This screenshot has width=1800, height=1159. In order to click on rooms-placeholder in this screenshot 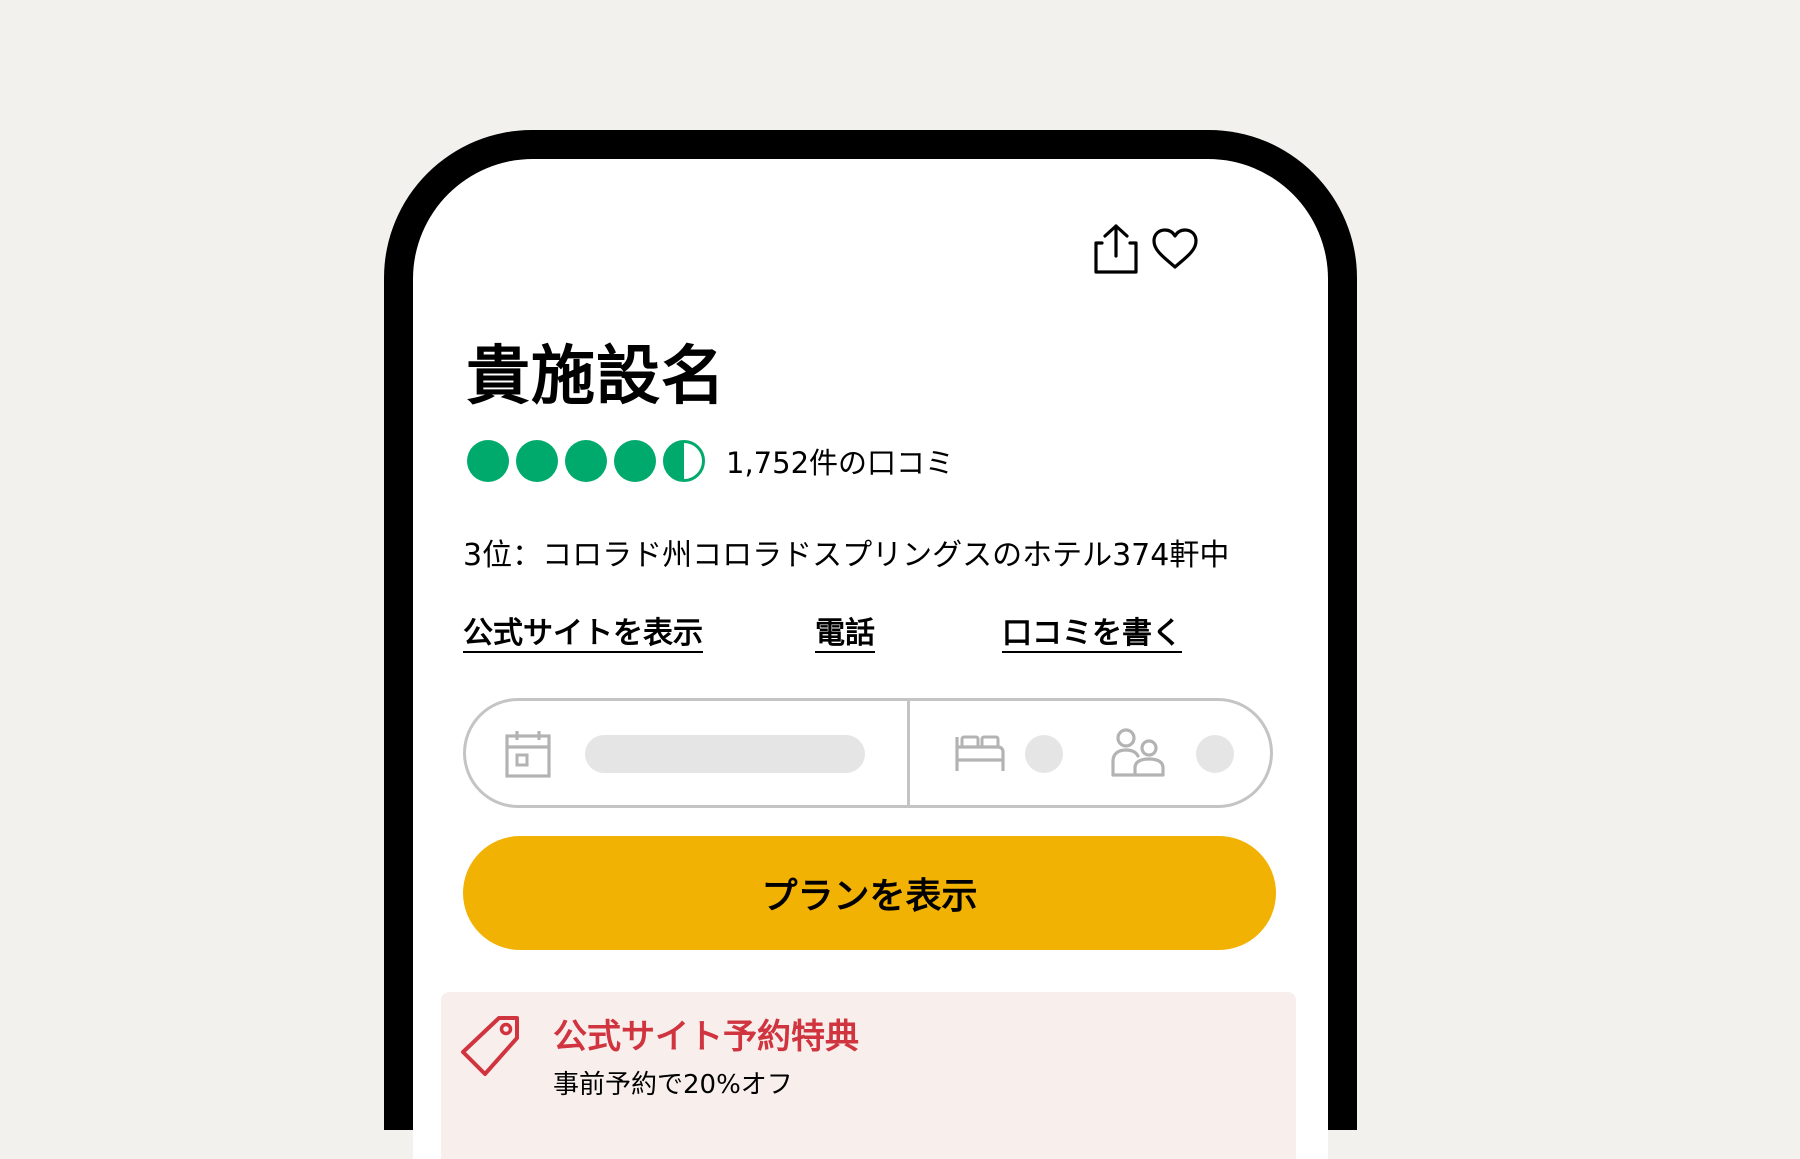, I will do `click(1044, 754)`.